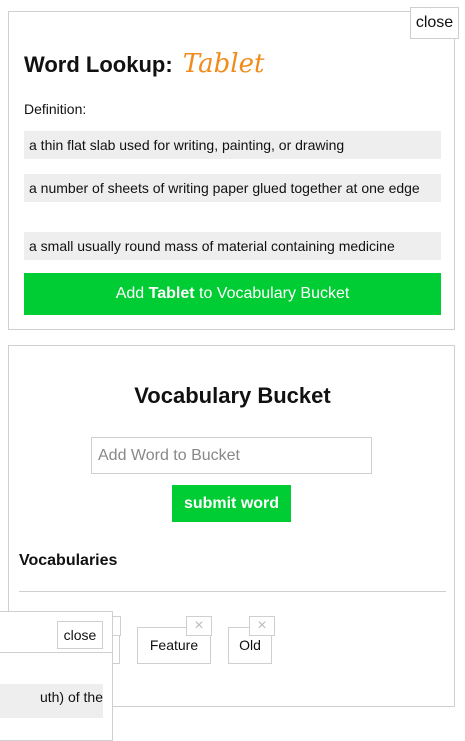 Image resolution: width=465 pixels, height=741 pixels. I want to click on lookup-title: Word Lookup: Tablet, so click(144, 64).